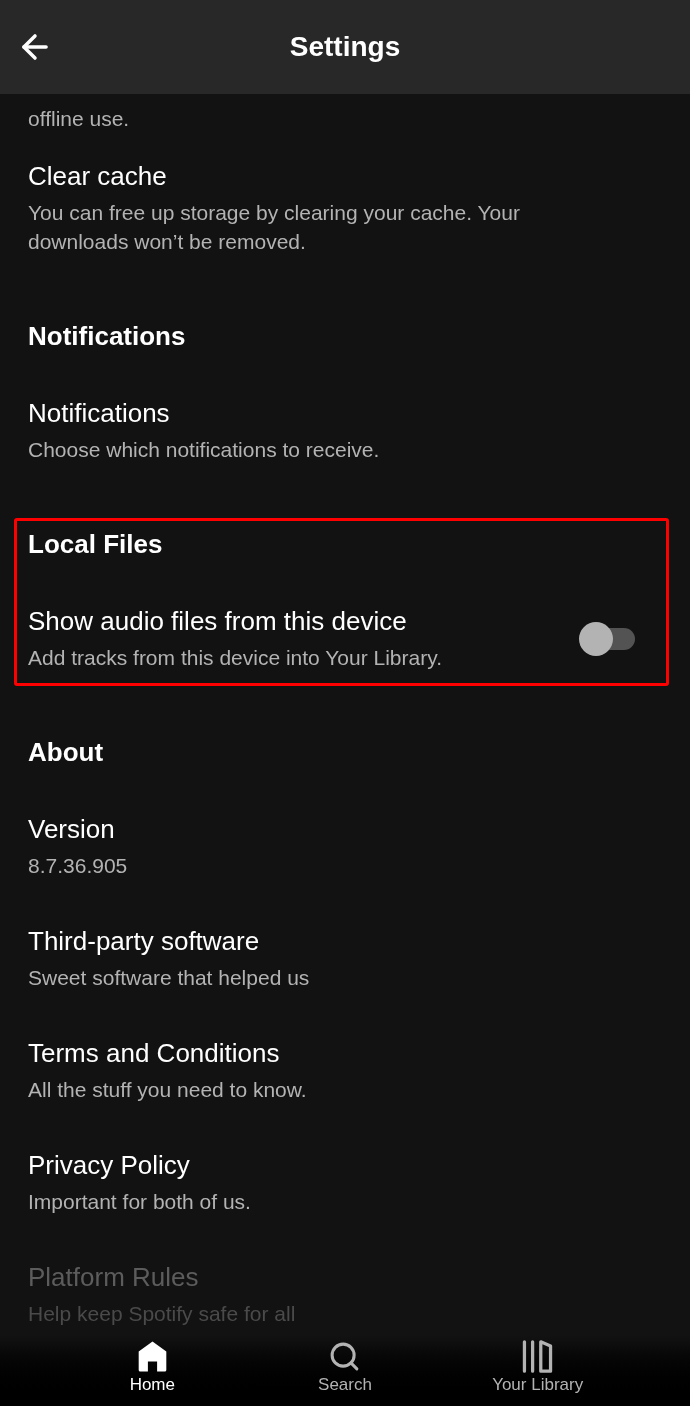 This screenshot has width=690, height=1406. What do you see at coordinates (114, 1277) in the screenshot?
I see `setting-title: Platform Rules` at bounding box center [114, 1277].